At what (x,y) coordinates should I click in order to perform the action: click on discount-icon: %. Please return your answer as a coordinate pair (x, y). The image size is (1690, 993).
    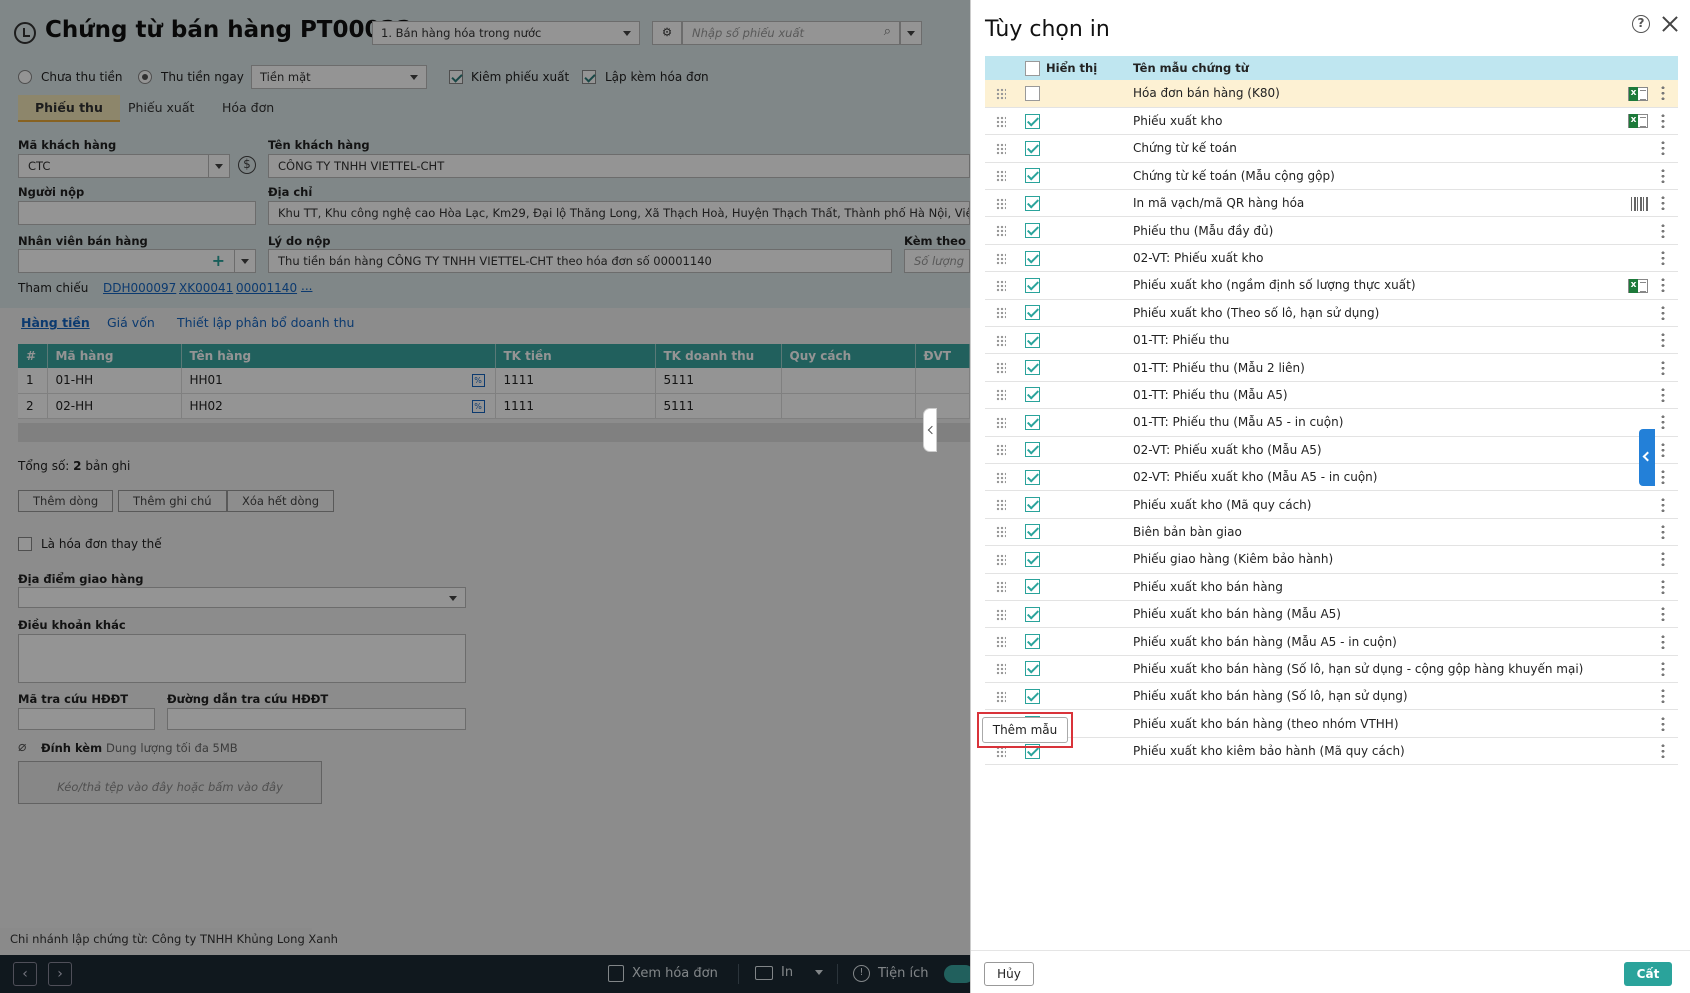
    Looking at the image, I should click on (478, 406).